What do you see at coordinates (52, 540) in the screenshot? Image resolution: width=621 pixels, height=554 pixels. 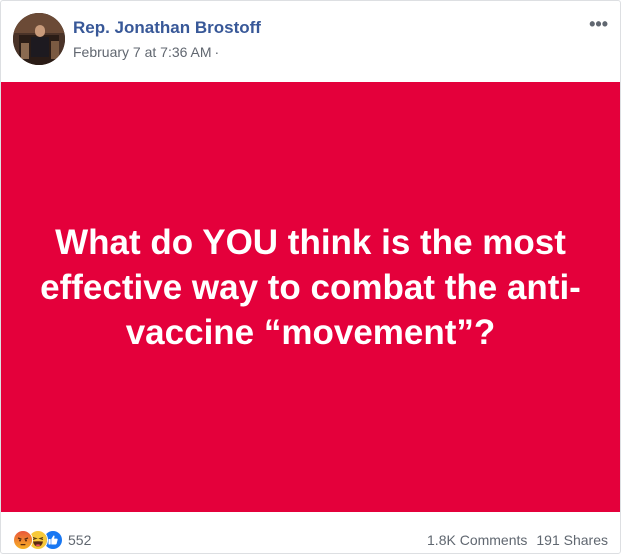 I see `reactions-summary: 552` at bounding box center [52, 540].